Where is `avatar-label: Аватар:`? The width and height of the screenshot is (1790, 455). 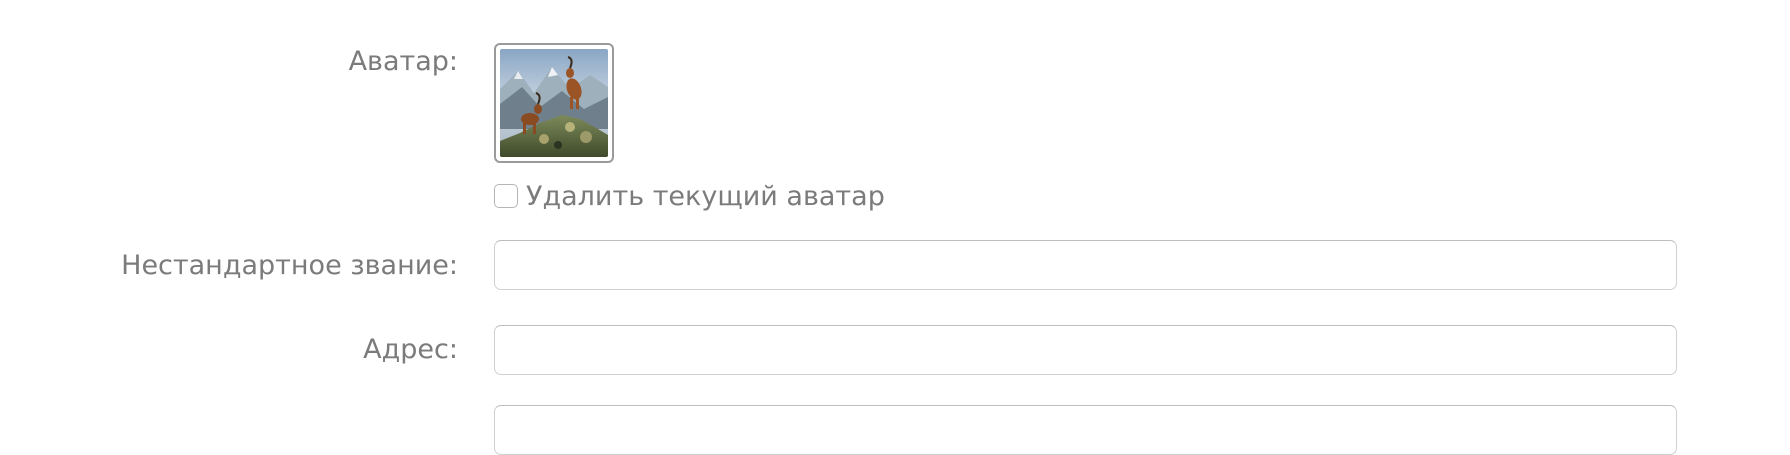 avatar-label: Аватар: is located at coordinates (403, 61).